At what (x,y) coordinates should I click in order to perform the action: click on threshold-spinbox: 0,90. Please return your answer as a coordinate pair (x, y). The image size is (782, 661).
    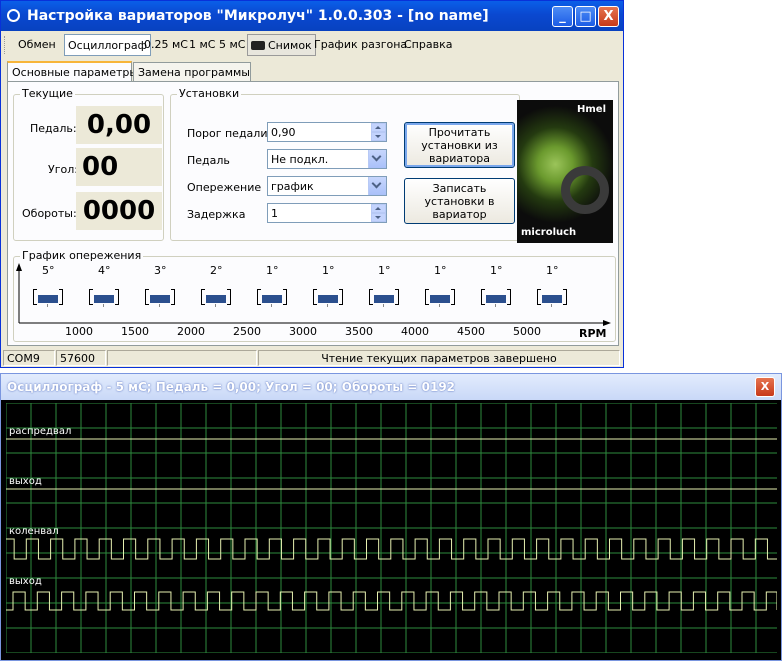
    Looking at the image, I should click on (327, 132).